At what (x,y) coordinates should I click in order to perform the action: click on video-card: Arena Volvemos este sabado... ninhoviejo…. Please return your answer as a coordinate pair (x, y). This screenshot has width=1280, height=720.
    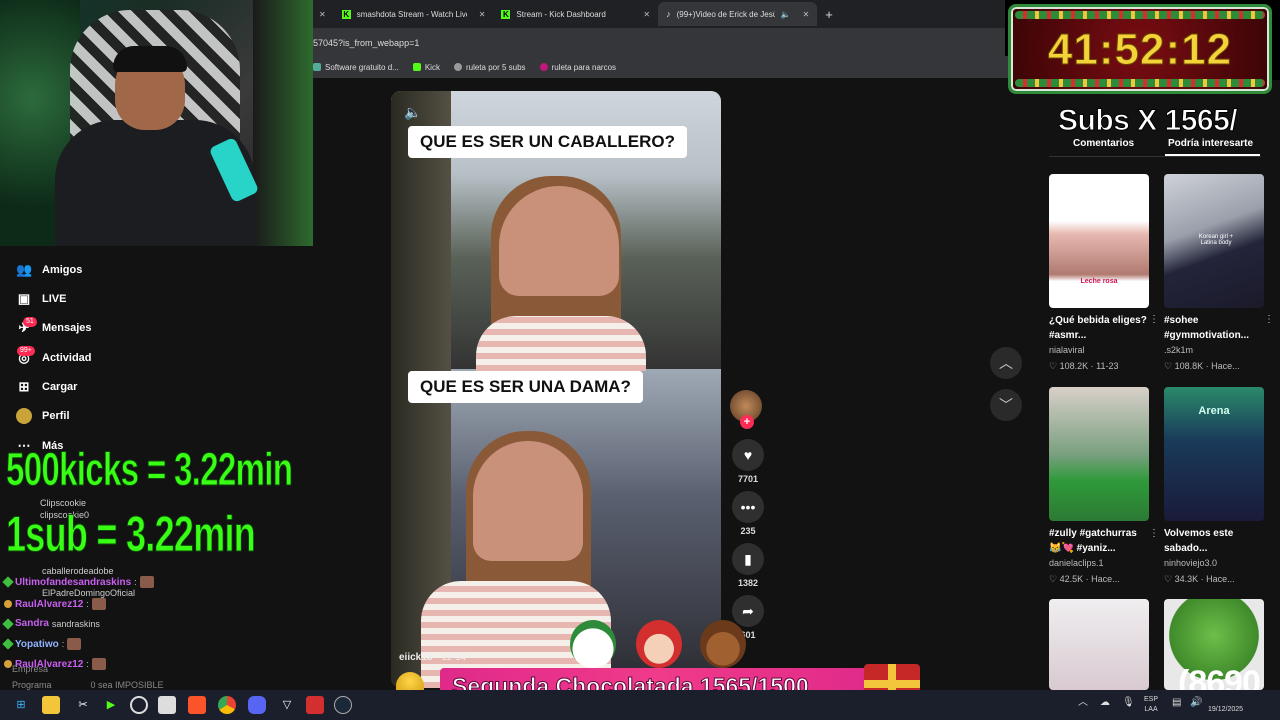
    Looking at the image, I should click on (1214, 486).